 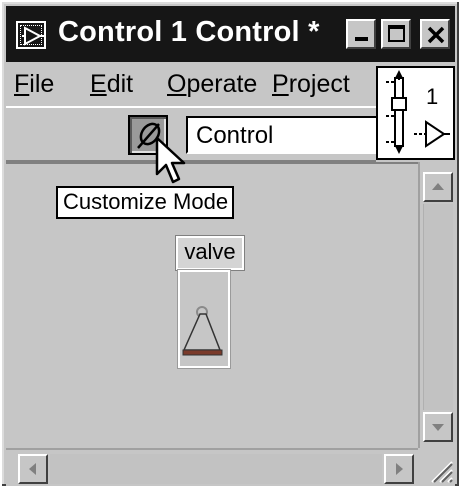 I want to click on menu-bar: File Edit Operate Project, so click(x=191, y=84).